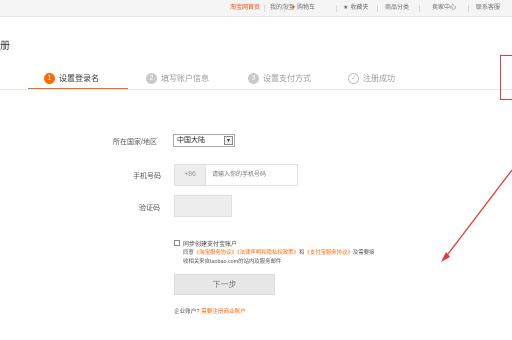 This screenshot has height=340, width=512. What do you see at coordinates (147, 176) in the screenshot?
I see `phone-label: 手机号码` at bounding box center [147, 176].